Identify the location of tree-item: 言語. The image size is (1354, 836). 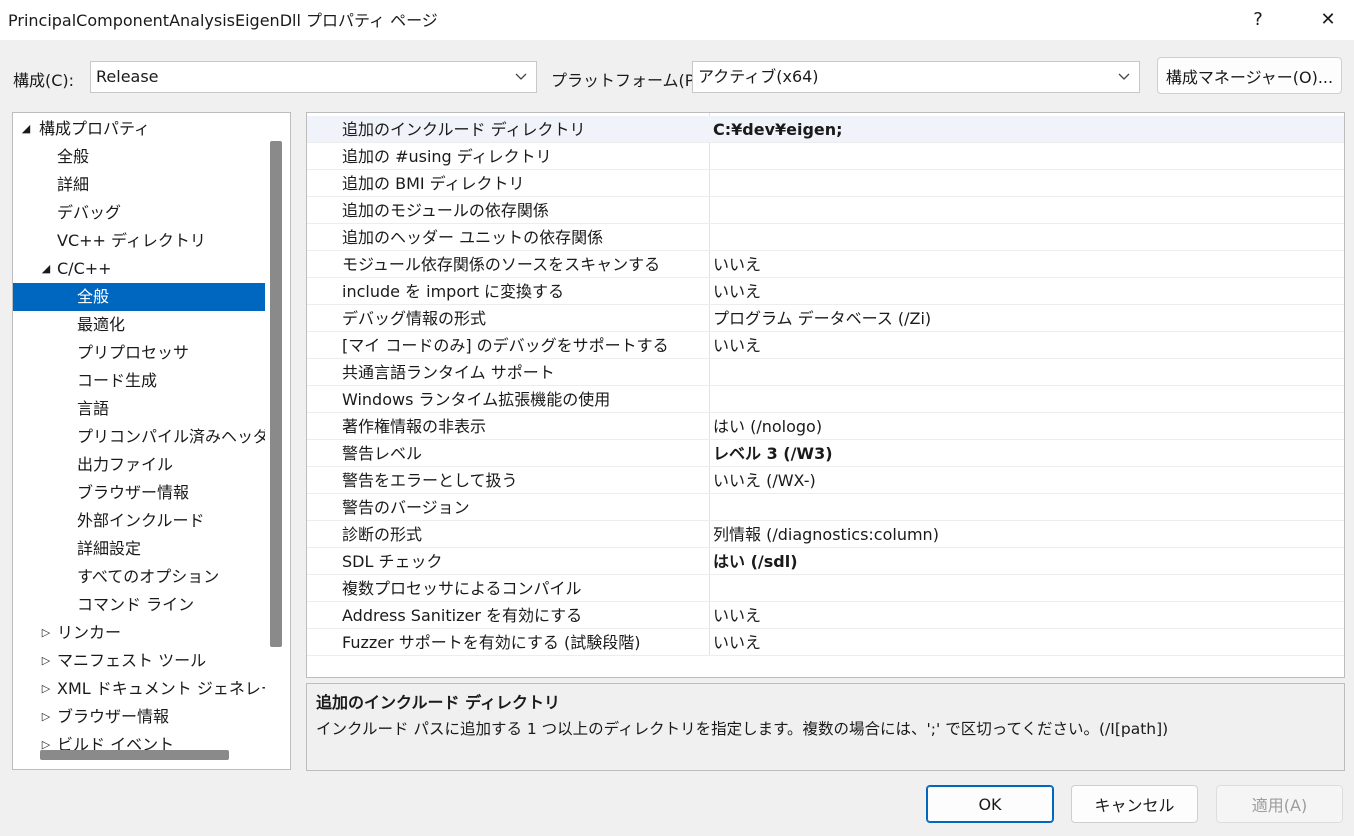
(139, 409).